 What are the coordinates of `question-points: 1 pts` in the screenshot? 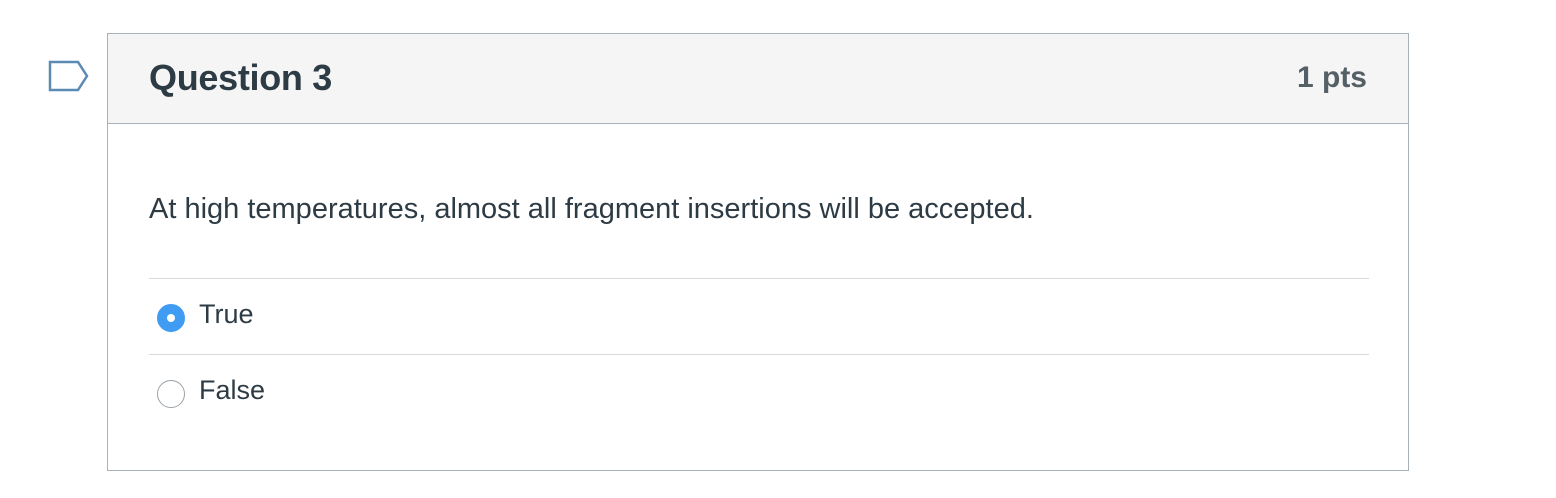 It's located at (1331, 77).